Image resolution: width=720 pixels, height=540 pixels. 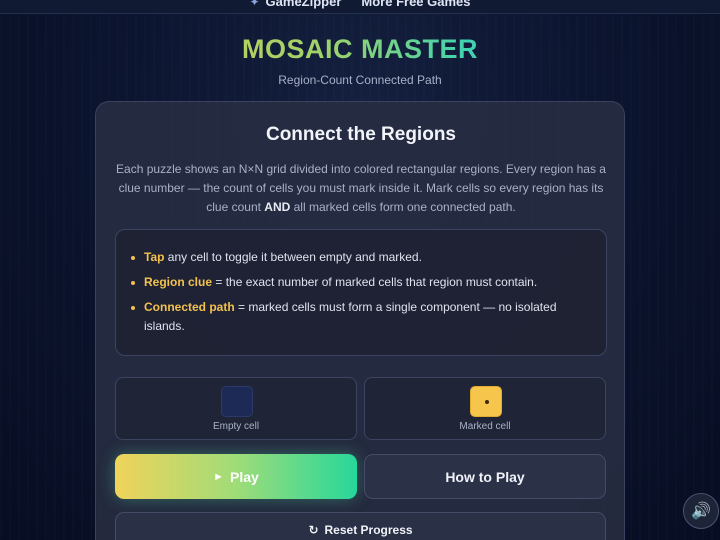 I want to click on empty-cell-swatch, so click(x=237, y=401).